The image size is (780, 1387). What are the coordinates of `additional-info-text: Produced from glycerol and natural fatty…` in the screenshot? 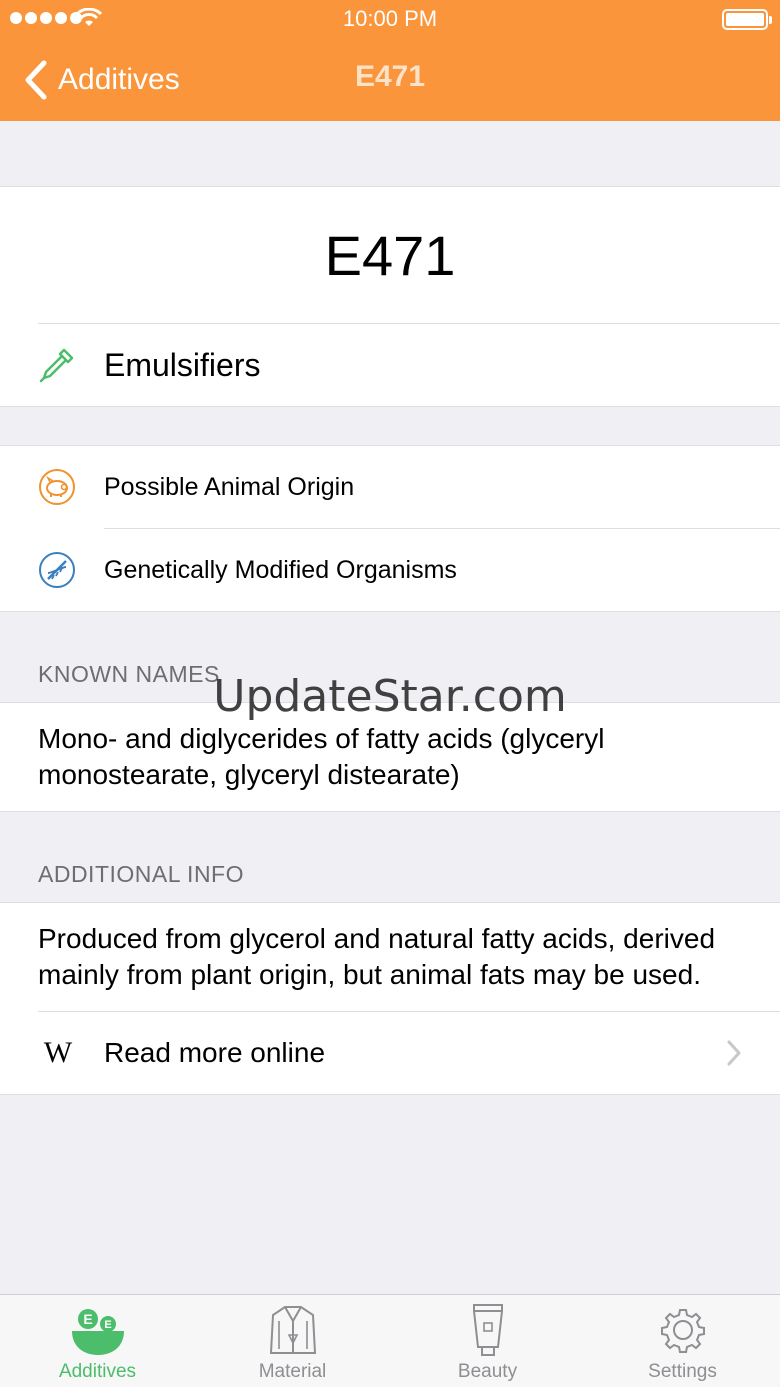 It's located at (377, 956).